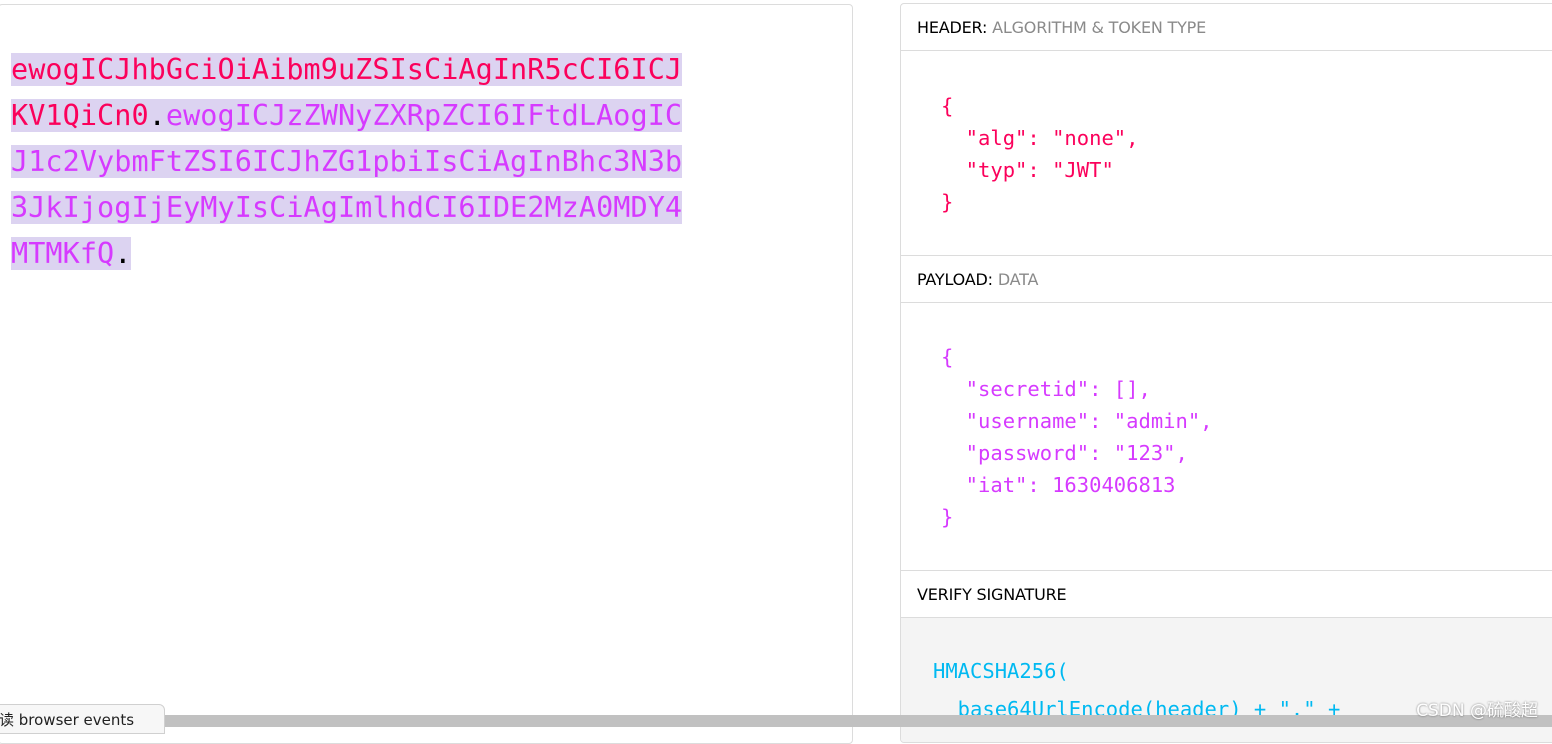  I want to click on verify-title: VERIFY SIGNATURE, so click(992, 594).